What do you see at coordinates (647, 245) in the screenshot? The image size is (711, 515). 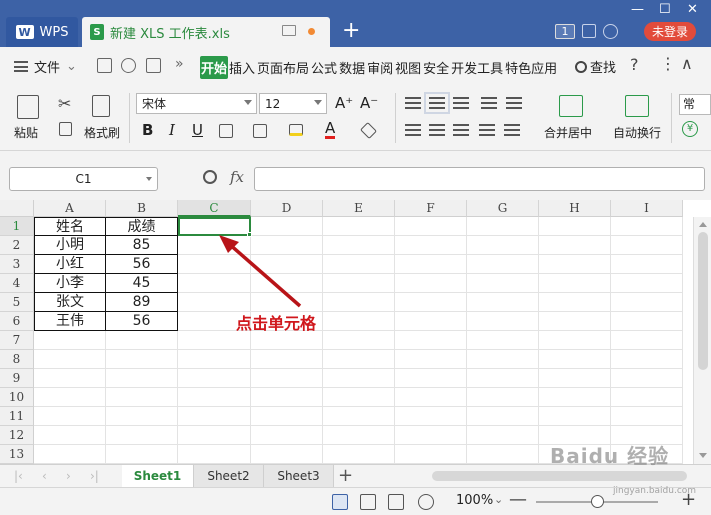 I see `cell-i2` at bounding box center [647, 245].